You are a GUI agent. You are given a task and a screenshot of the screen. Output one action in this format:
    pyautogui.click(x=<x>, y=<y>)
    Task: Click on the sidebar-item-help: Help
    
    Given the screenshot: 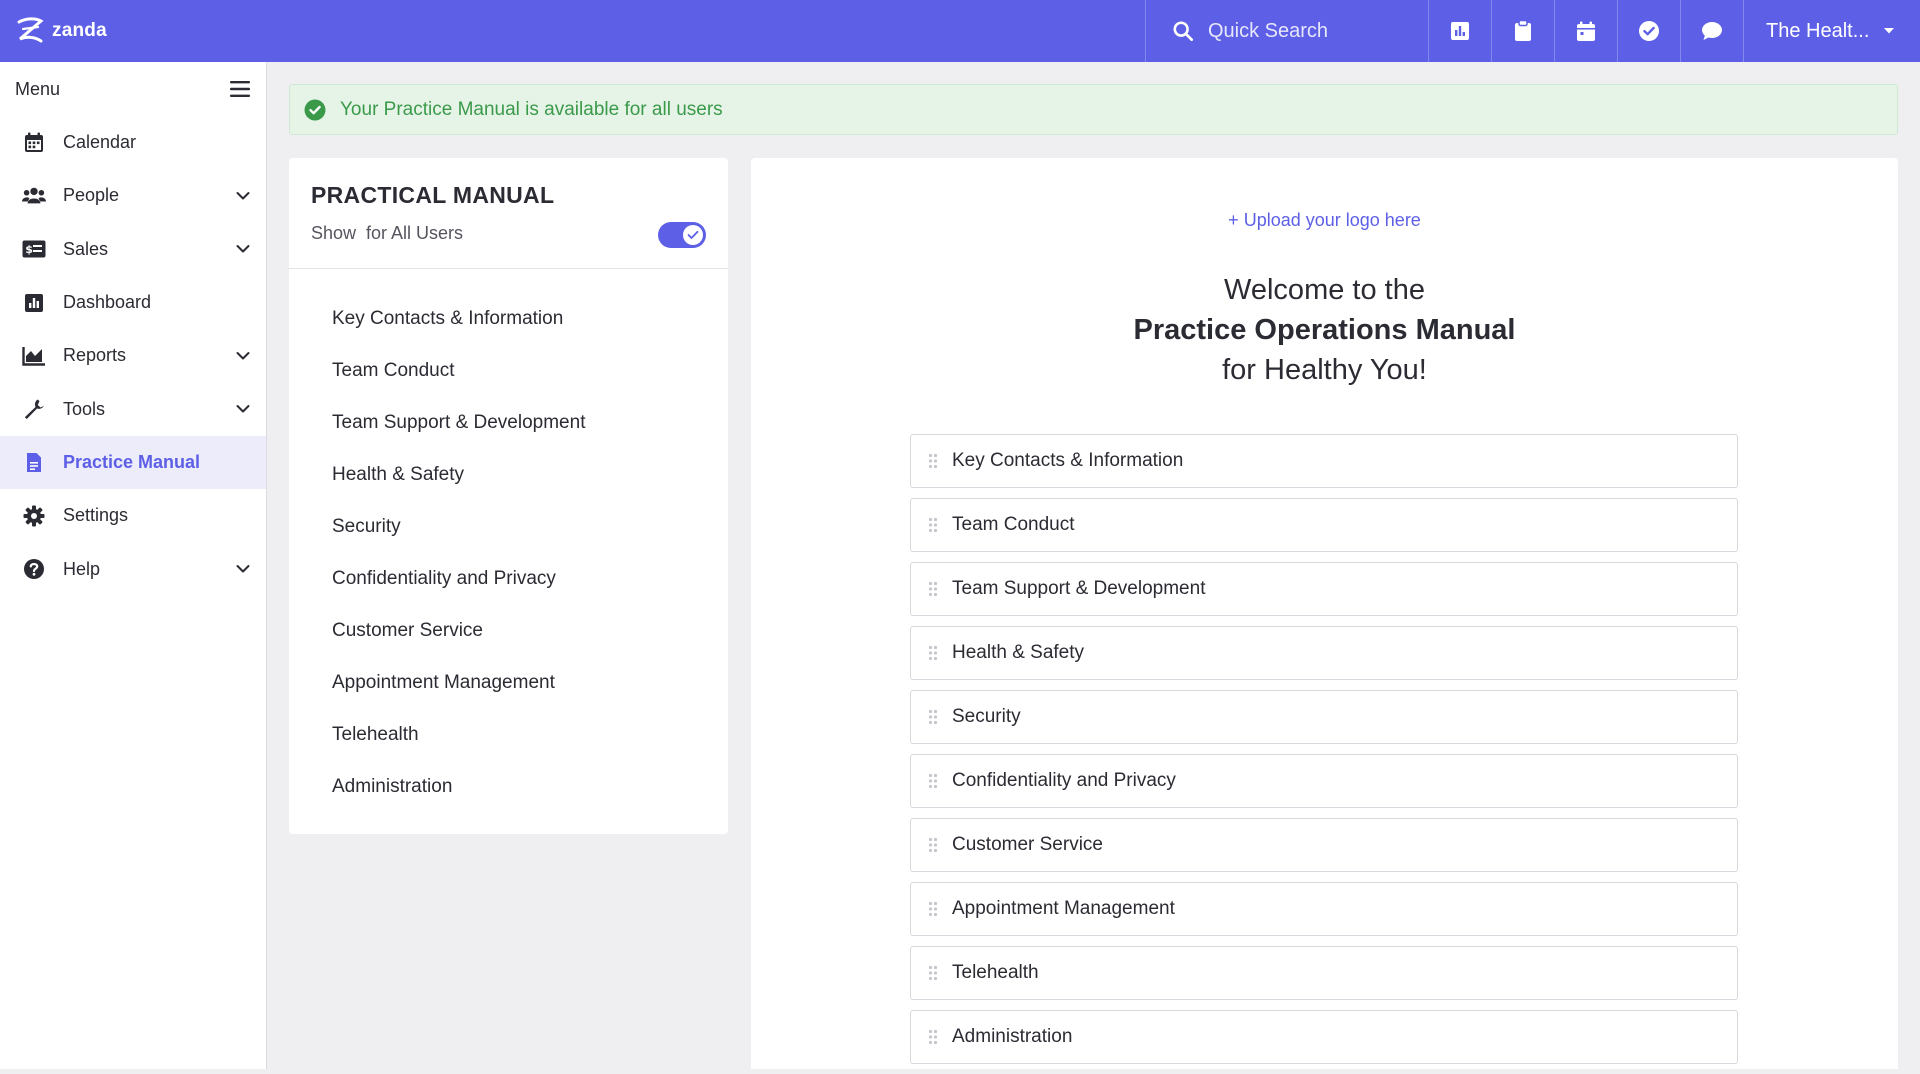 What is the action you would take?
    pyautogui.click(x=133, y=568)
    